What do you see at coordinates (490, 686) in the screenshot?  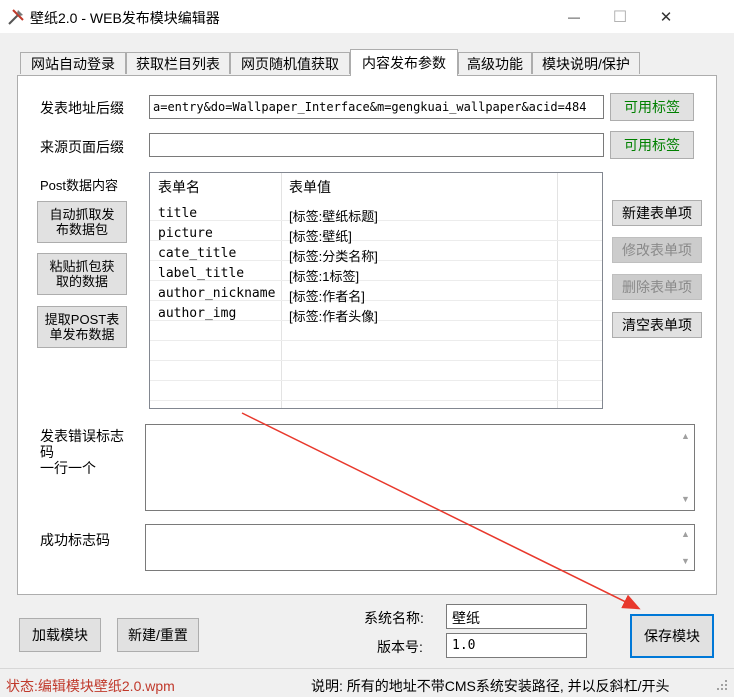 I see `note-text: 说明: 所有的地址不带CMS系统安装路径, 并以反斜杠/开头` at bounding box center [490, 686].